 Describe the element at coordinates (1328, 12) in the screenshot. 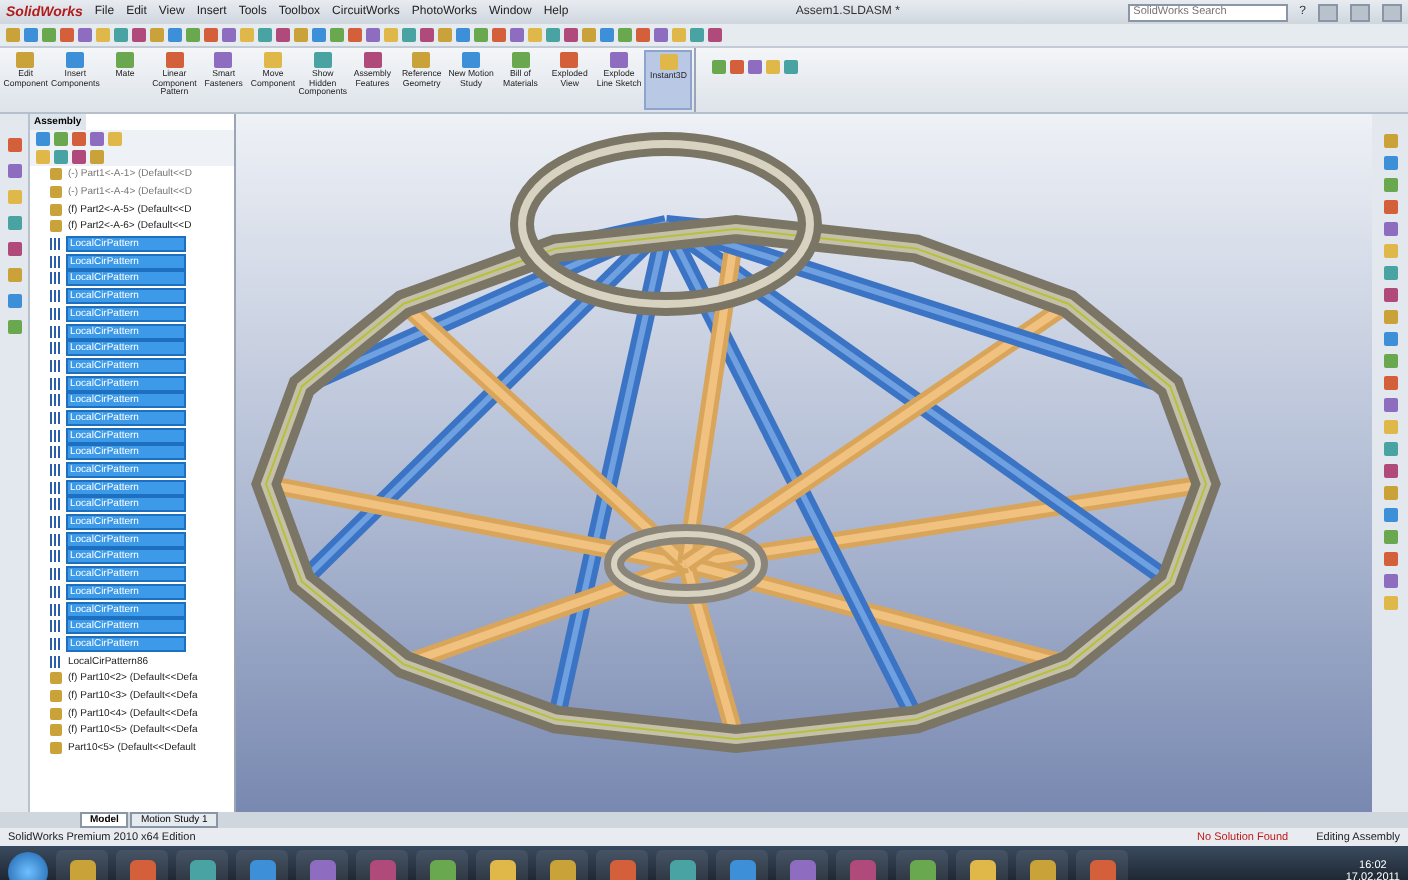

I see `minimize-button` at that location.